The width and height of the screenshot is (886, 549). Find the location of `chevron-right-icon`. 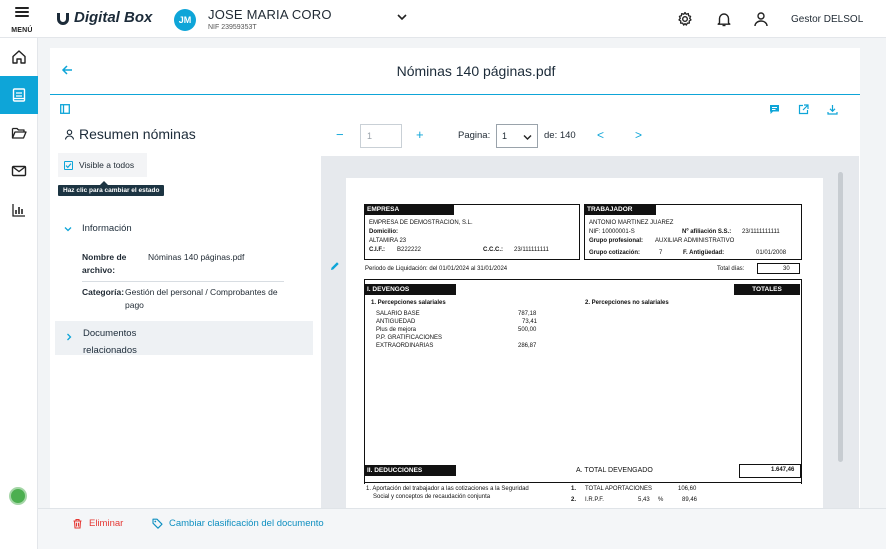

chevron-right-icon is located at coordinates (69, 337).